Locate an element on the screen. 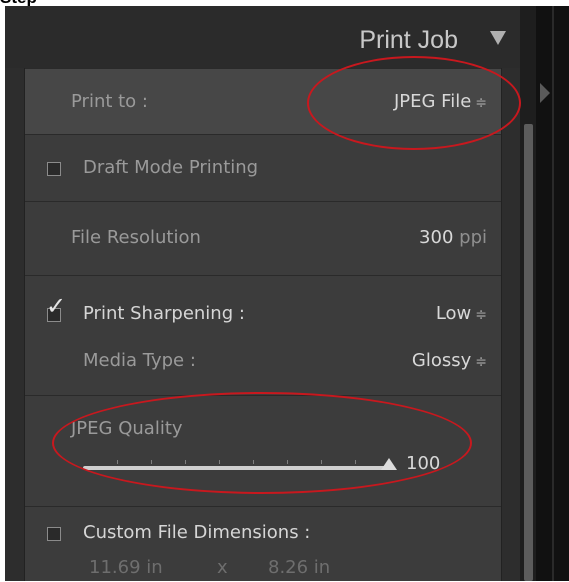 The image size is (569, 582). print-sharpening-label: Print Sharpening : is located at coordinates (164, 313).